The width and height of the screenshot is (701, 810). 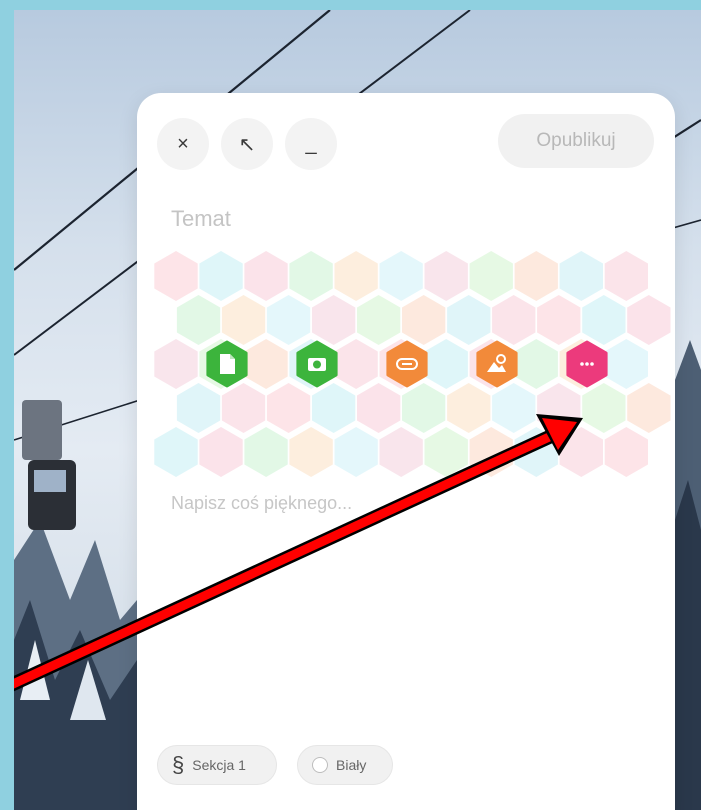 I want to click on section-selector: § Sekcja 1, so click(x=217, y=765).